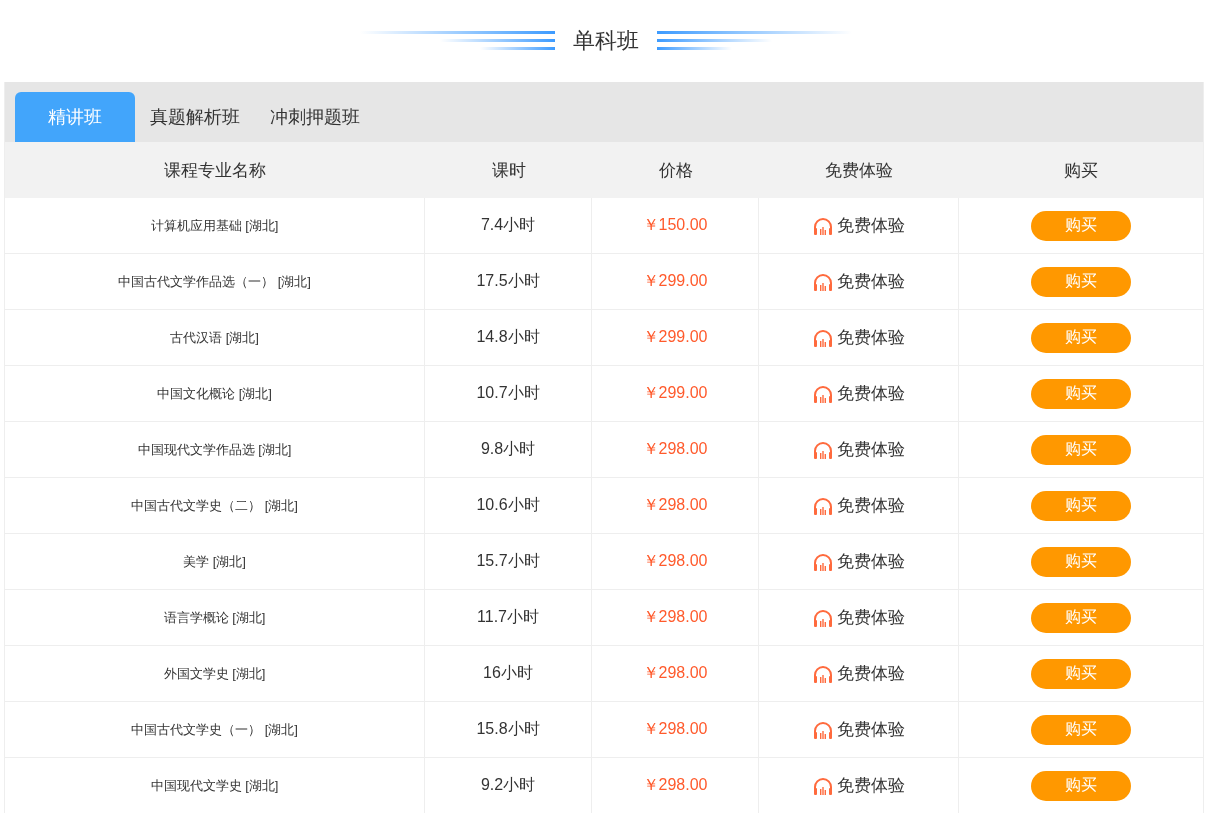  I want to click on course-hours: 9.2小时, so click(508, 785).